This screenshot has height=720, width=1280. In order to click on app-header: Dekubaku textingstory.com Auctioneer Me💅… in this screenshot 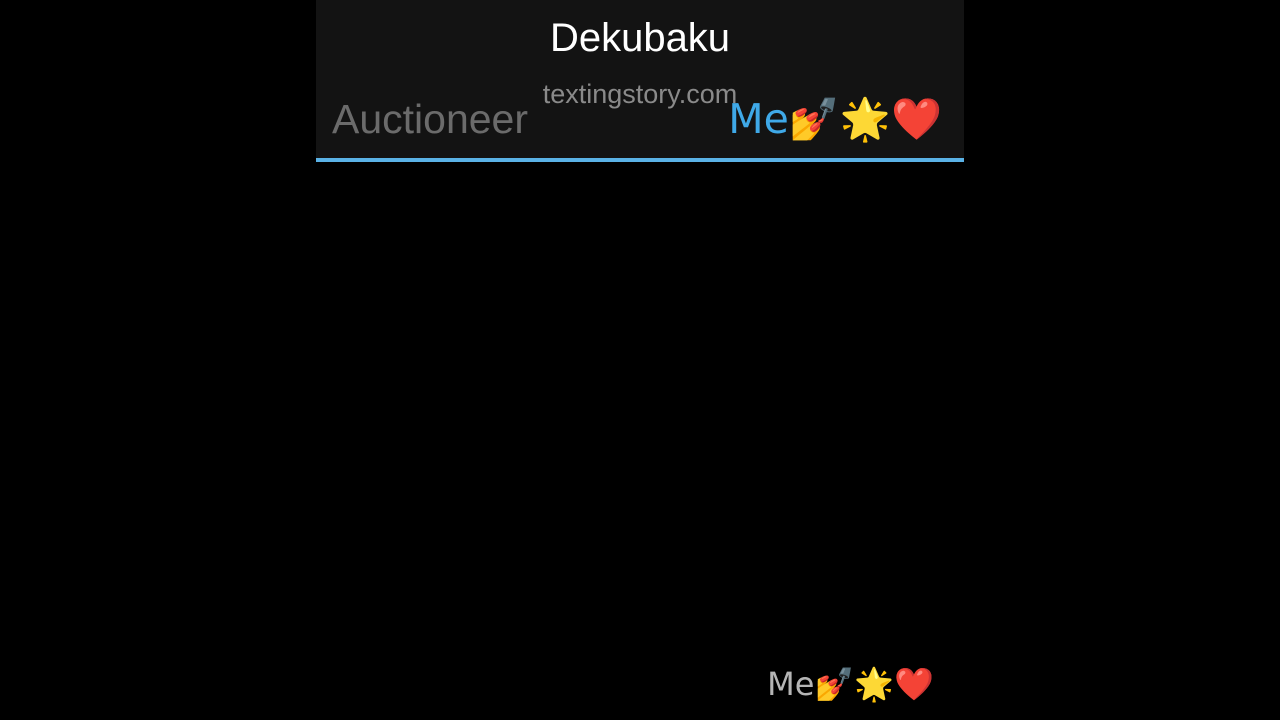, I will do `click(640, 79)`.